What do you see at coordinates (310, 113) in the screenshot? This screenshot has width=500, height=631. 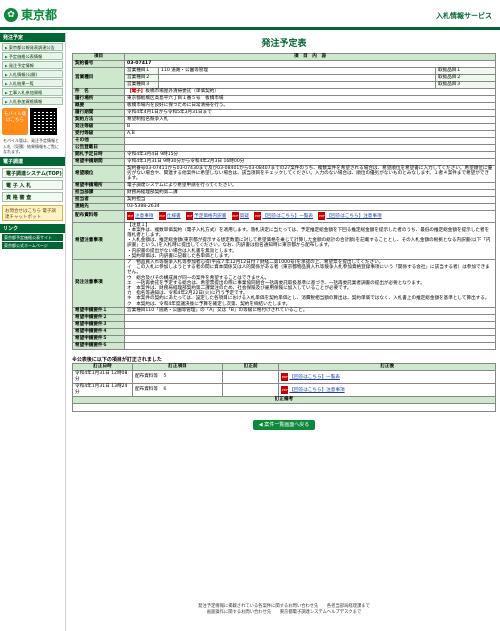 I see `period: 令和4年4月1日から令和5年3月31日まで` at bounding box center [310, 113].